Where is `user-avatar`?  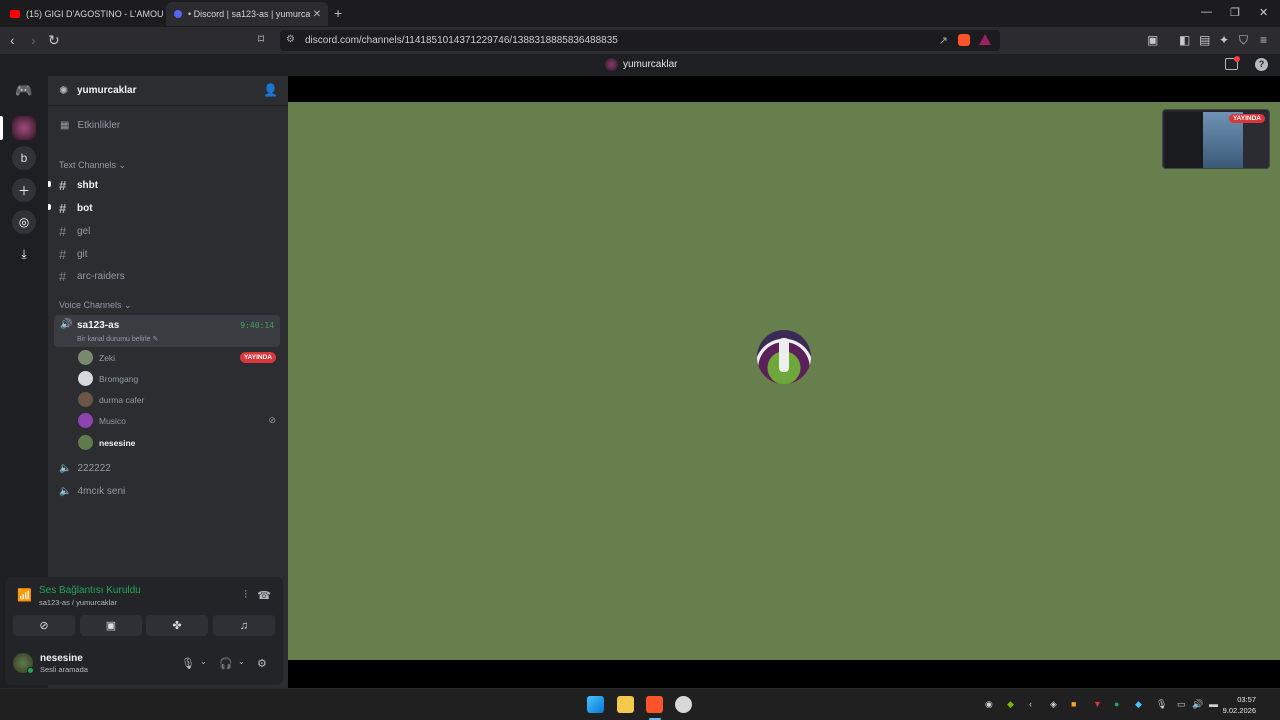 user-avatar is located at coordinates (23, 663).